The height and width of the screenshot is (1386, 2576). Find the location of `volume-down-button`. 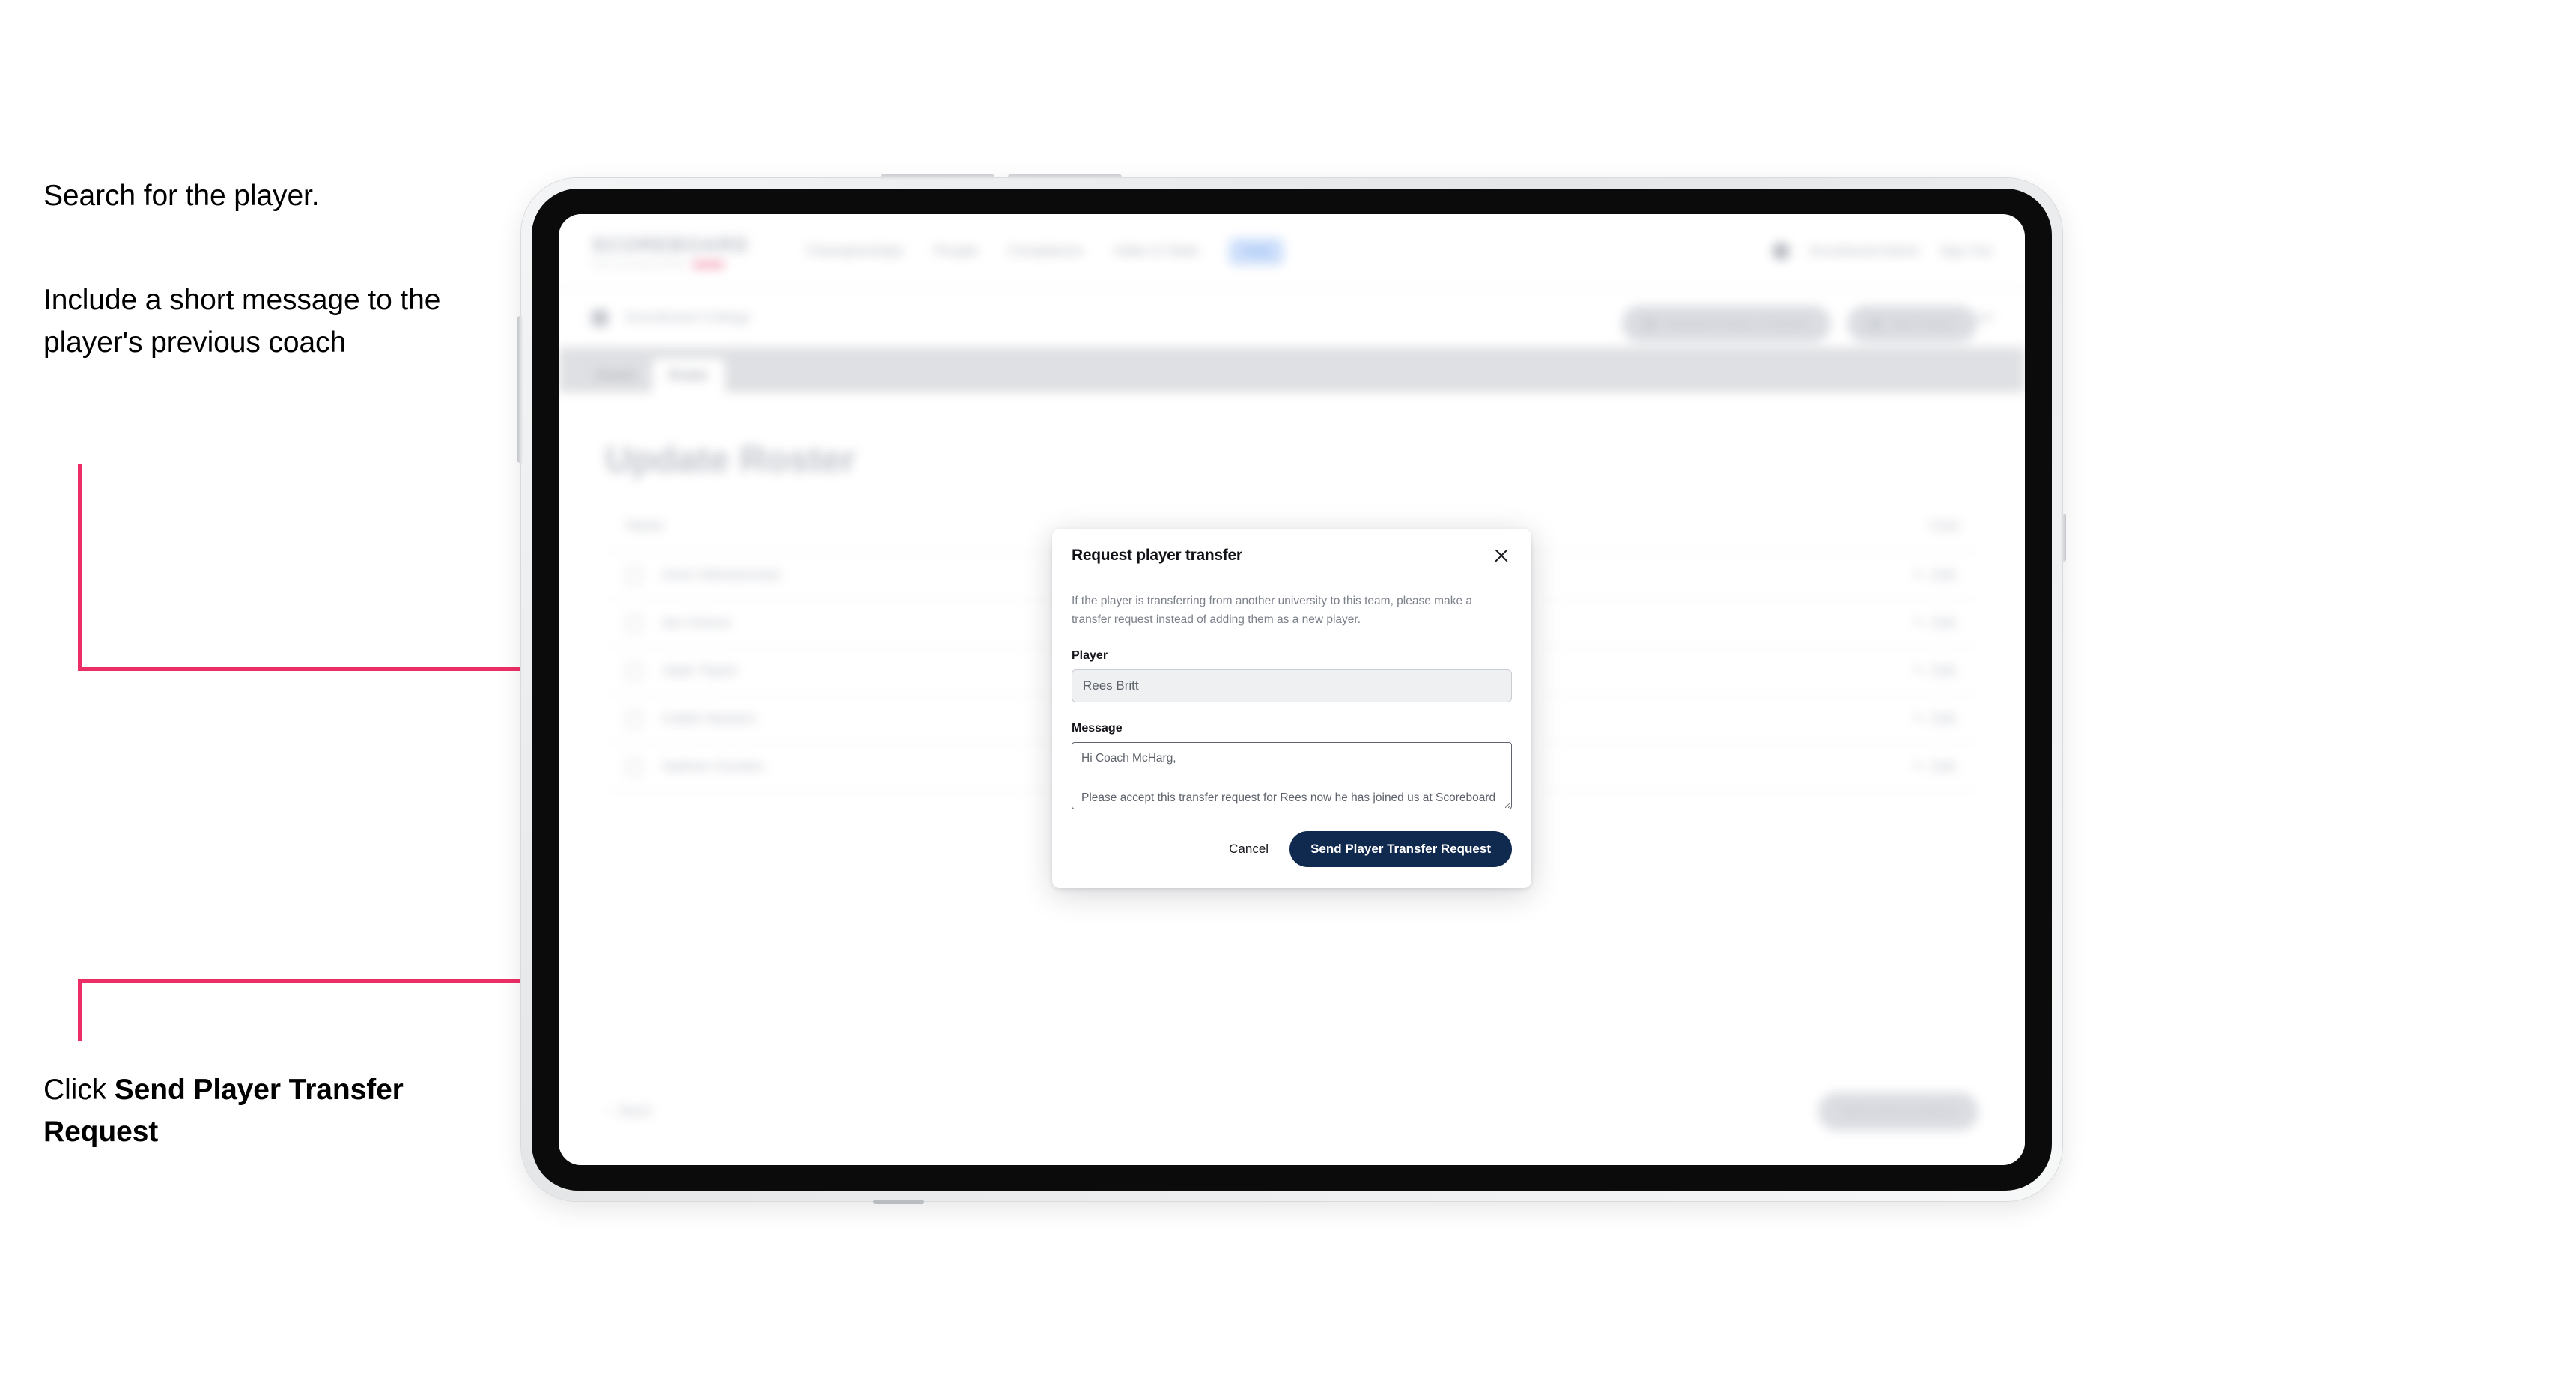

volume-down-button is located at coordinates (1065, 177).